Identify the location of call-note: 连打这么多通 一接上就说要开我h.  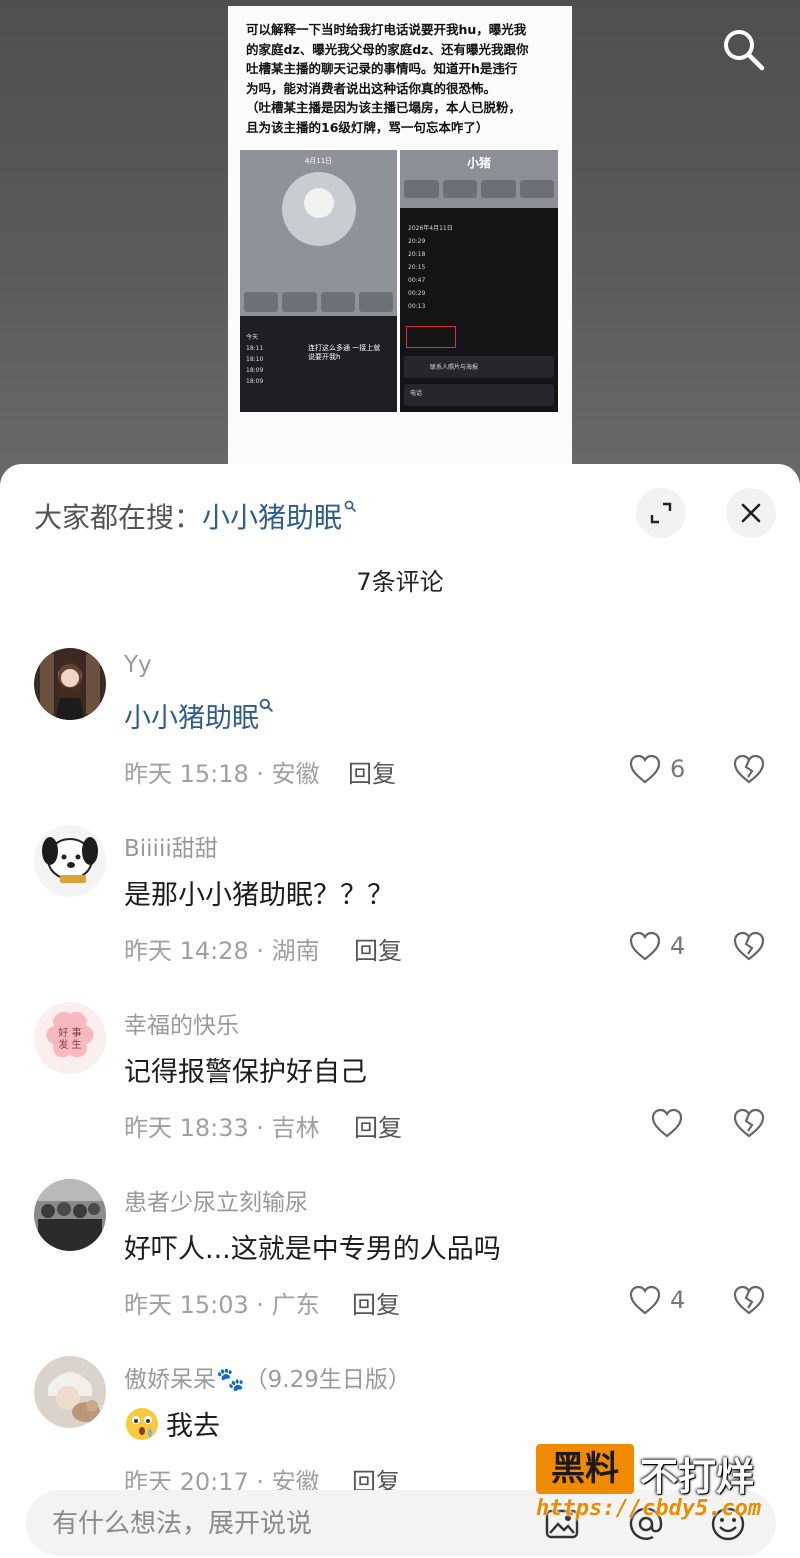
(344, 352).